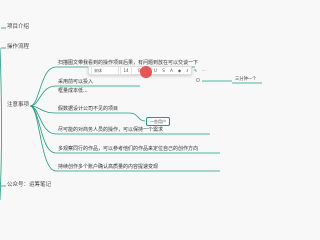 The image size is (320, 240). Describe the element at coordinates (128, 149) in the screenshot. I see `note-item-6: 多观察同行的作品，可以参考他们的作品来定位自己的创作方向` at that location.